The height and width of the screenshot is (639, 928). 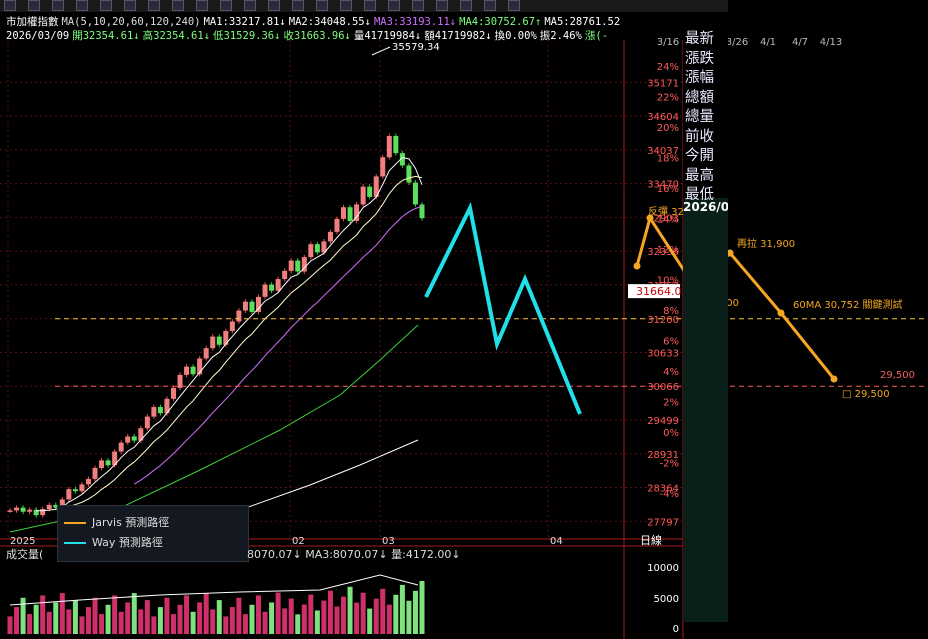 I want to click on date-tick-label: 04, so click(x=556, y=541).